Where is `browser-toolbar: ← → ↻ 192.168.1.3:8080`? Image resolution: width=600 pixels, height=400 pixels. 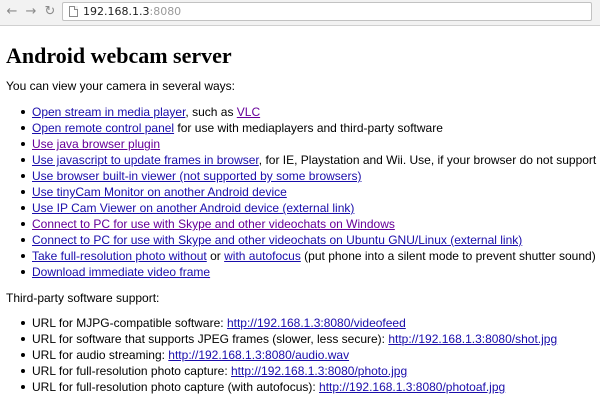
browser-toolbar: ← → ↻ 192.168.1.3:8080 is located at coordinates (300, 13).